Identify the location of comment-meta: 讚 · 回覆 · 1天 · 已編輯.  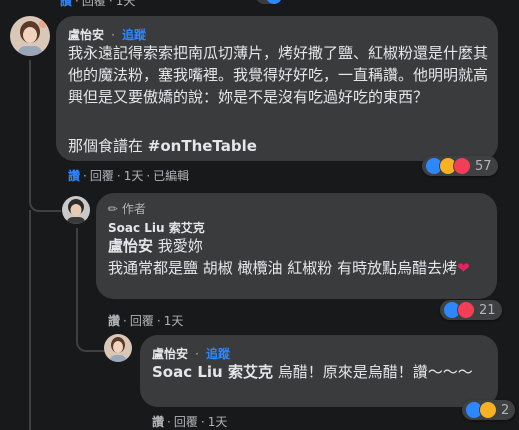
(129, 176).